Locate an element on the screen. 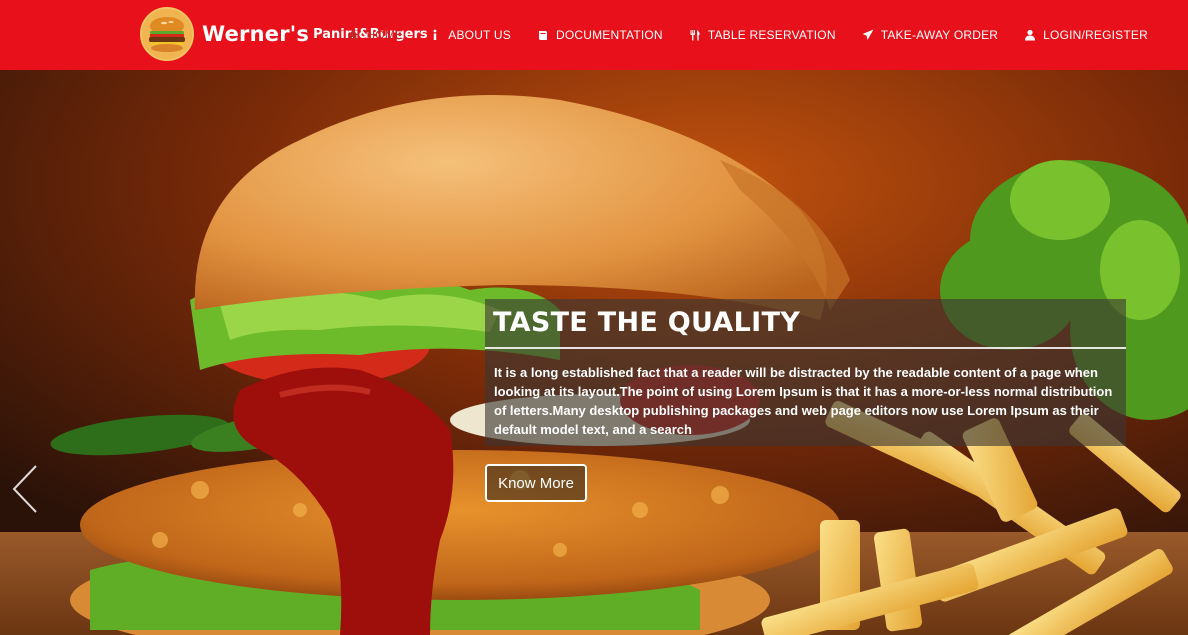 The width and height of the screenshot is (1188, 635). nav-item-table-reservation: TABLE RESERVATION is located at coordinates (762, 35).